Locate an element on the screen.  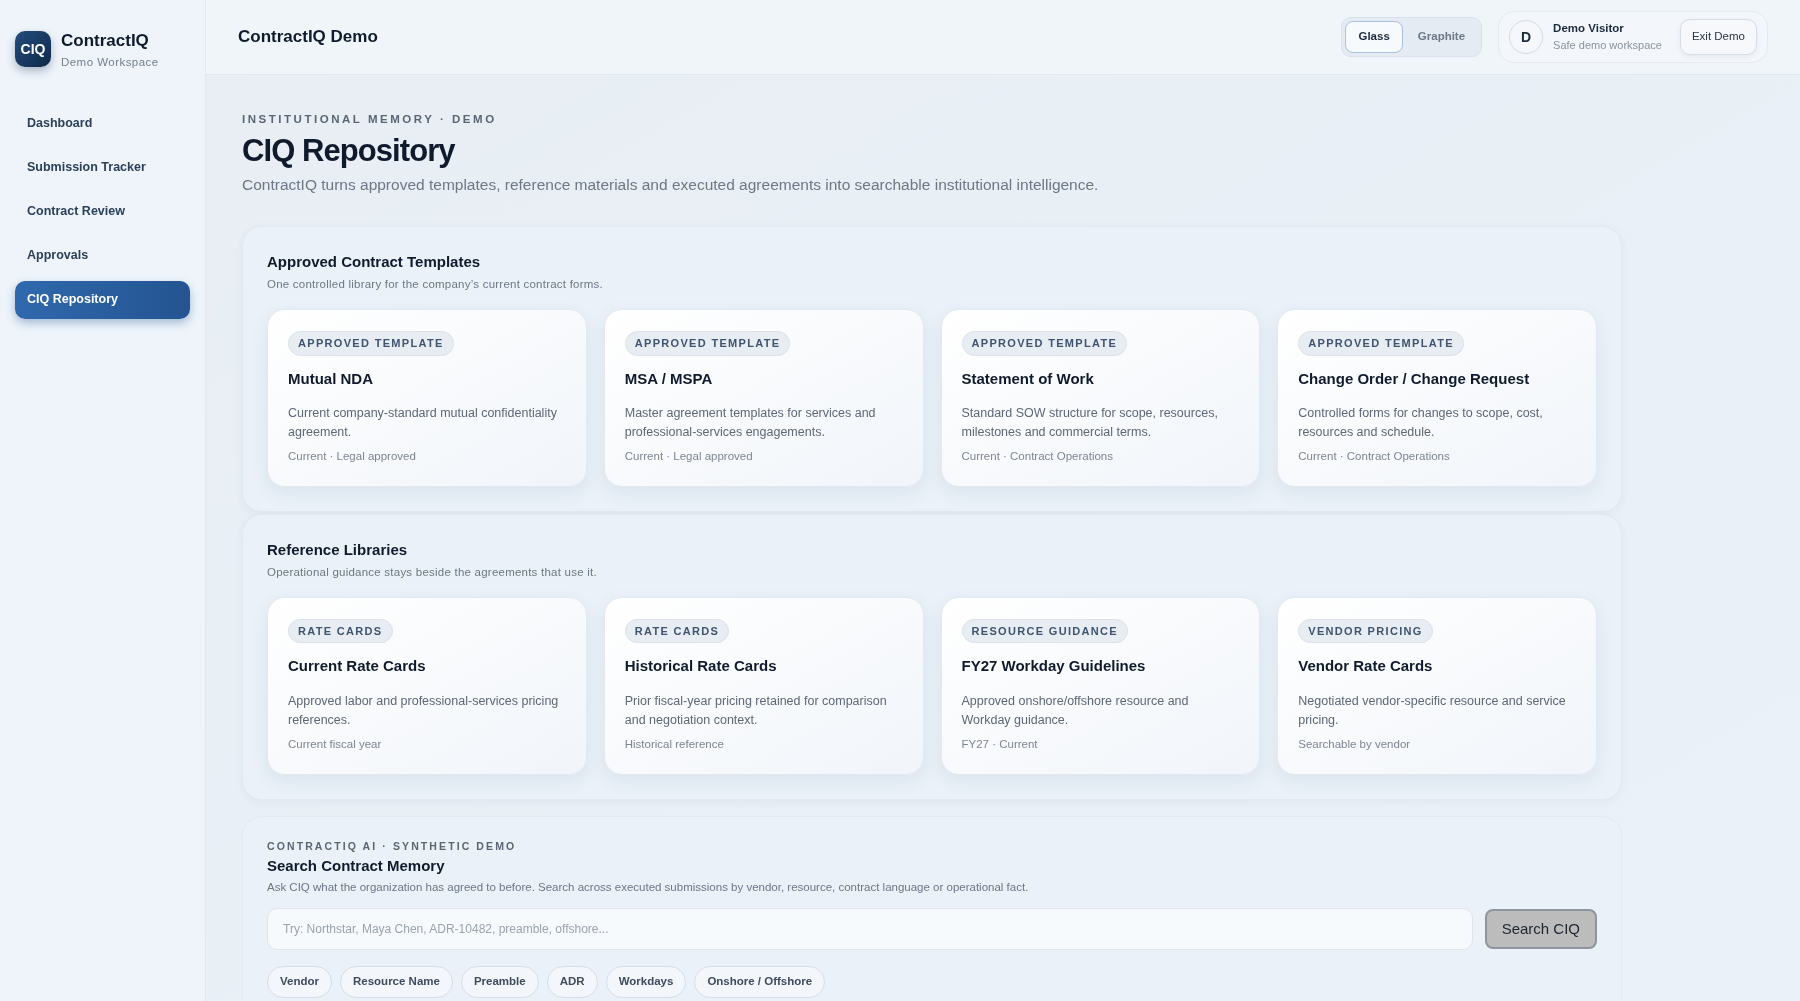
card-meta: Current fiscal year is located at coordinates (335, 744).